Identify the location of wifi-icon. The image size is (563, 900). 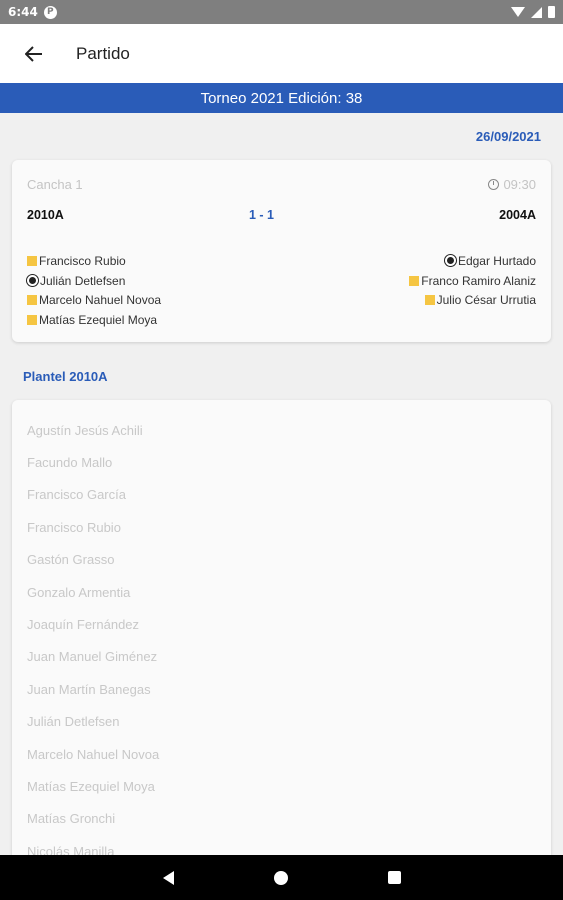
(518, 12).